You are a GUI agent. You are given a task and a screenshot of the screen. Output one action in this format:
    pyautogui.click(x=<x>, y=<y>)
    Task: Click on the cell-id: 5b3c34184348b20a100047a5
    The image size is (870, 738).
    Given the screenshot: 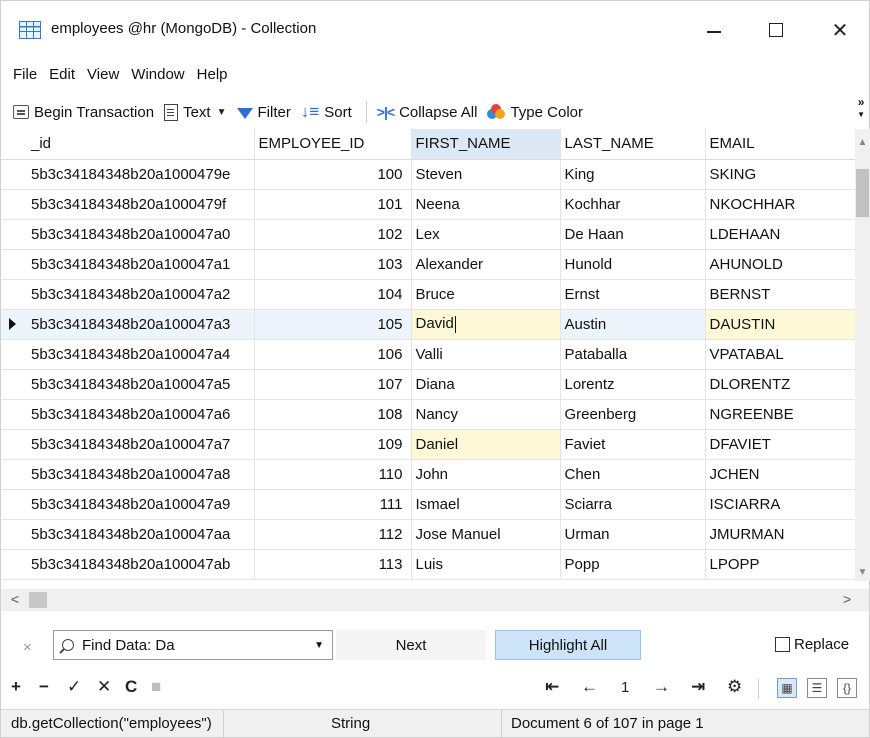 What is the action you would take?
    pyautogui.click(x=128, y=384)
    